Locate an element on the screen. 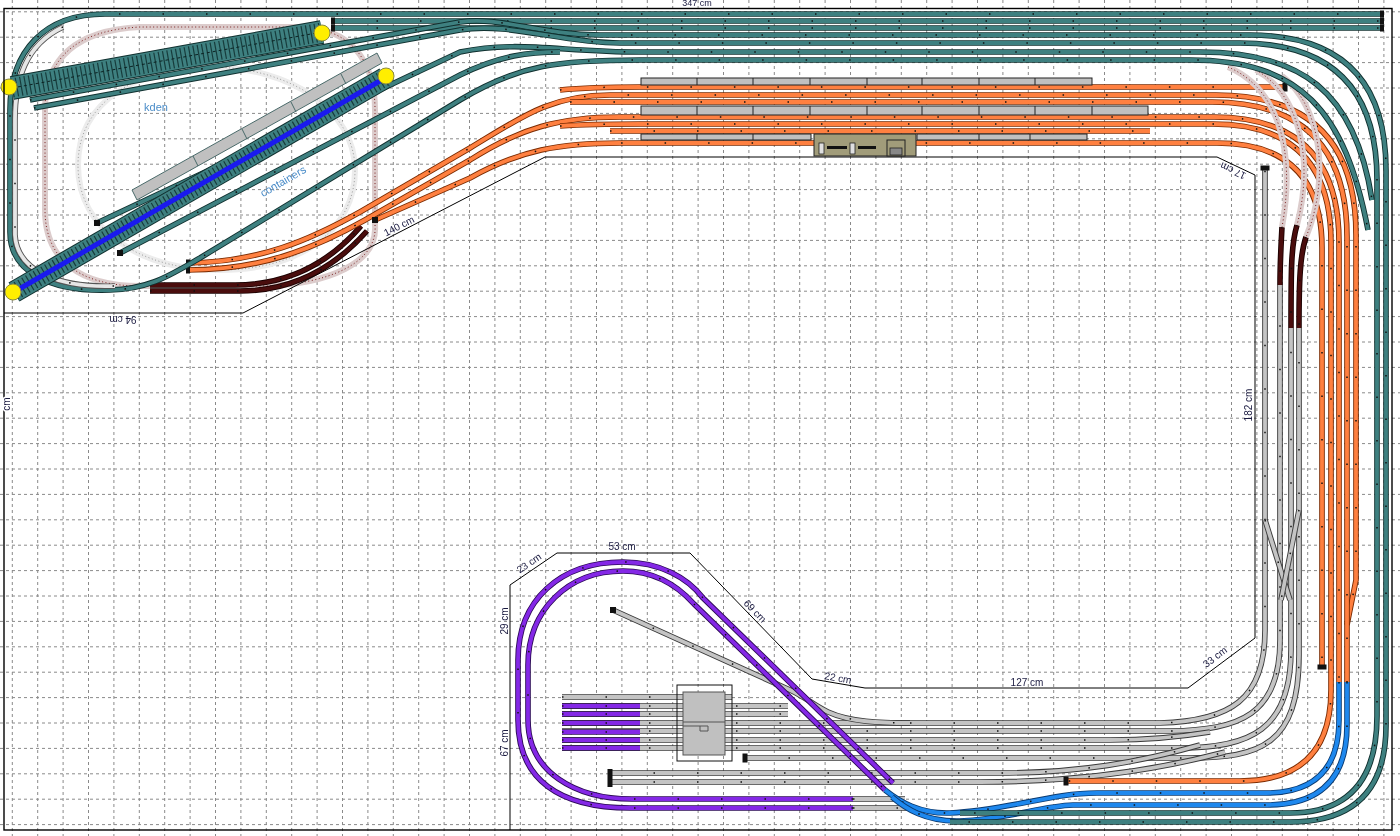 The height and width of the screenshot is (836, 1400). dimension-label: 29 cm is located at coordinates (504, 621).